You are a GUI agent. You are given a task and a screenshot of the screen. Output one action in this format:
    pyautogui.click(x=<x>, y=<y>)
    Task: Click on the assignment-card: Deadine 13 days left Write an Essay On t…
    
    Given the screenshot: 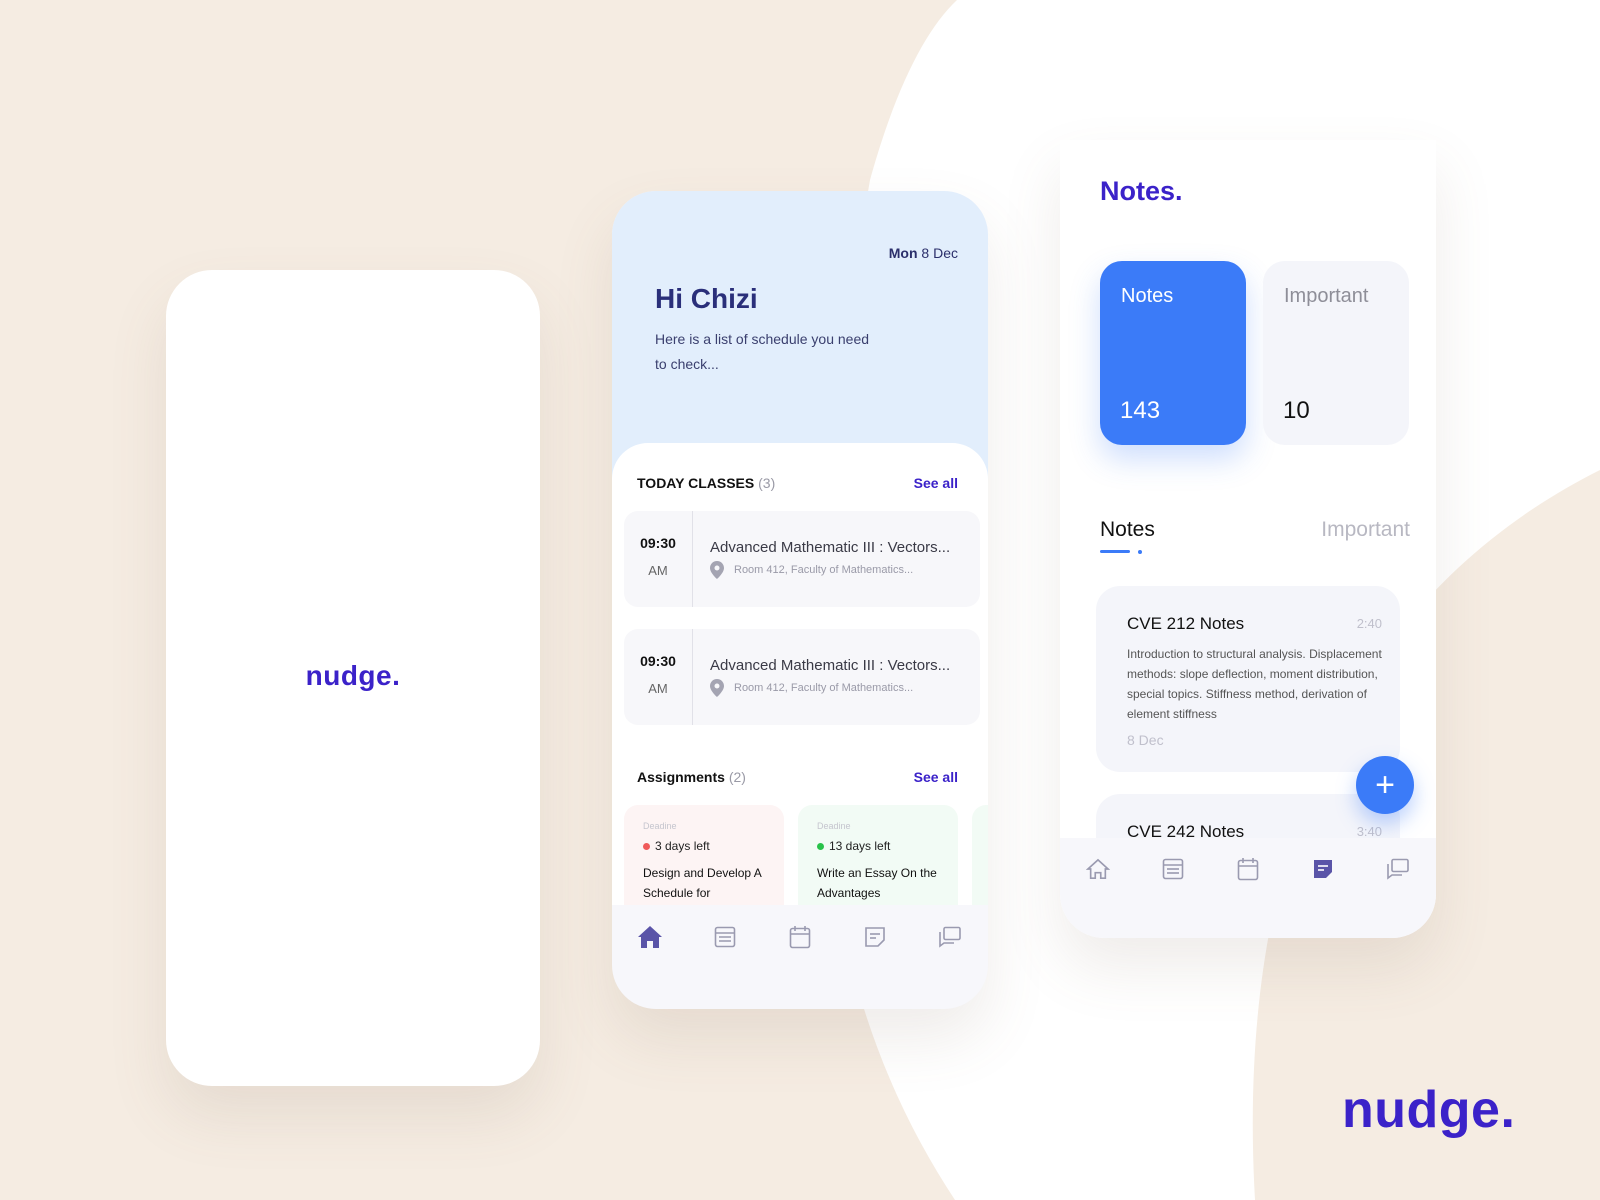 What is the action you would take?
    pyautogui.click(x=878, y=855)
    